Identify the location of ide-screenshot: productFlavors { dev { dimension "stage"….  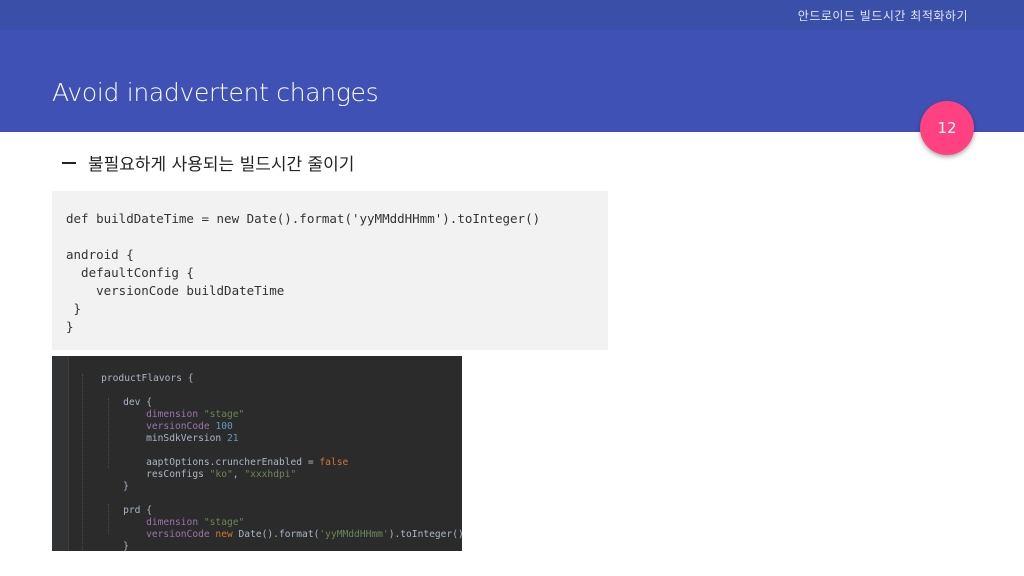
(257, 453).